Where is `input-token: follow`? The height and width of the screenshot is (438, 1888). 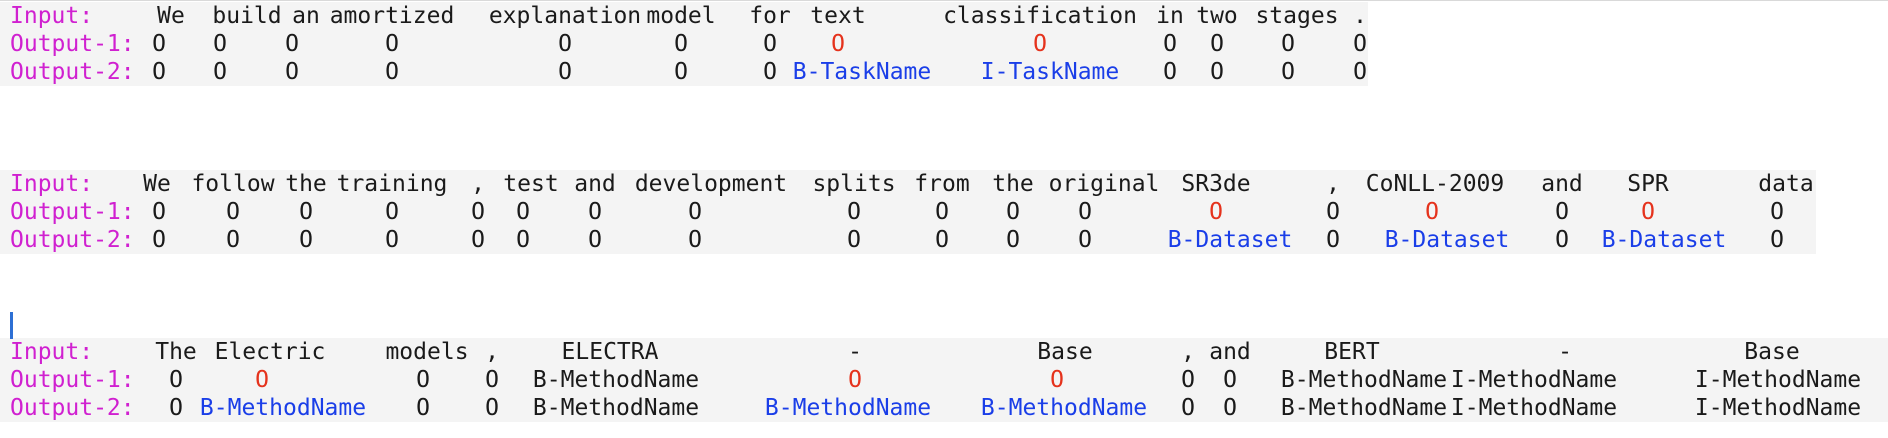
input-token: follow is located at coordinates (233, 184).